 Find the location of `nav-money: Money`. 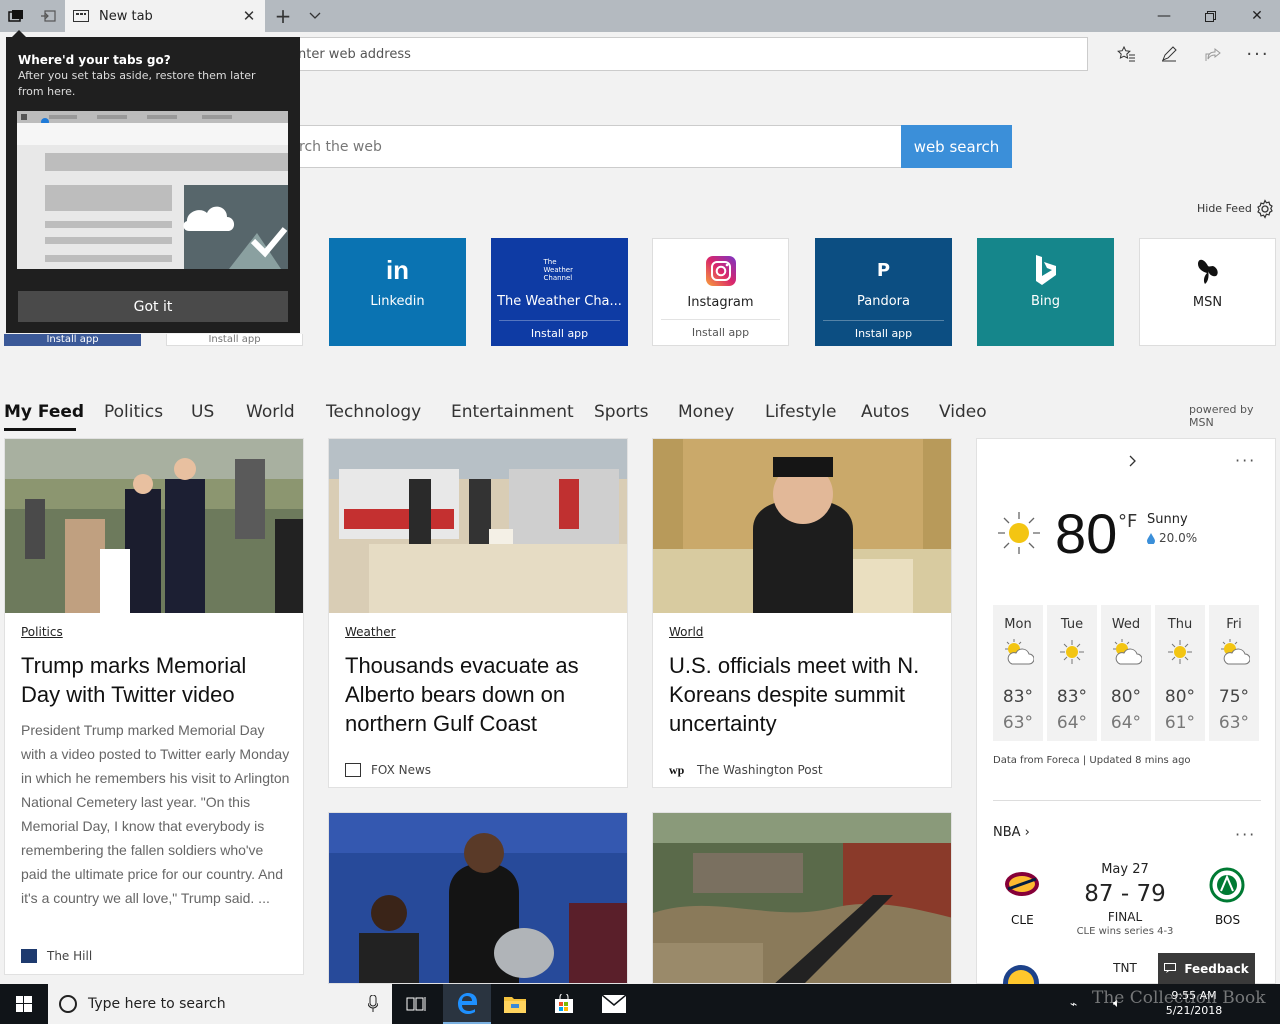

nav-money: Money is located at coordinates (706, 412).